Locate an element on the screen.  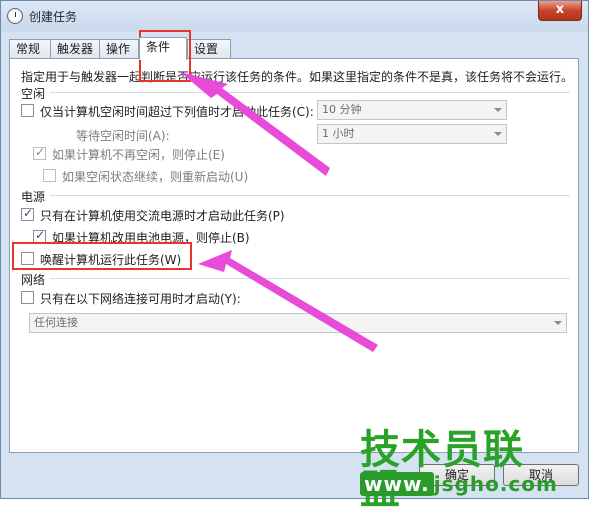
tab-conditions: 条件 is located at coordinates (163, 48).